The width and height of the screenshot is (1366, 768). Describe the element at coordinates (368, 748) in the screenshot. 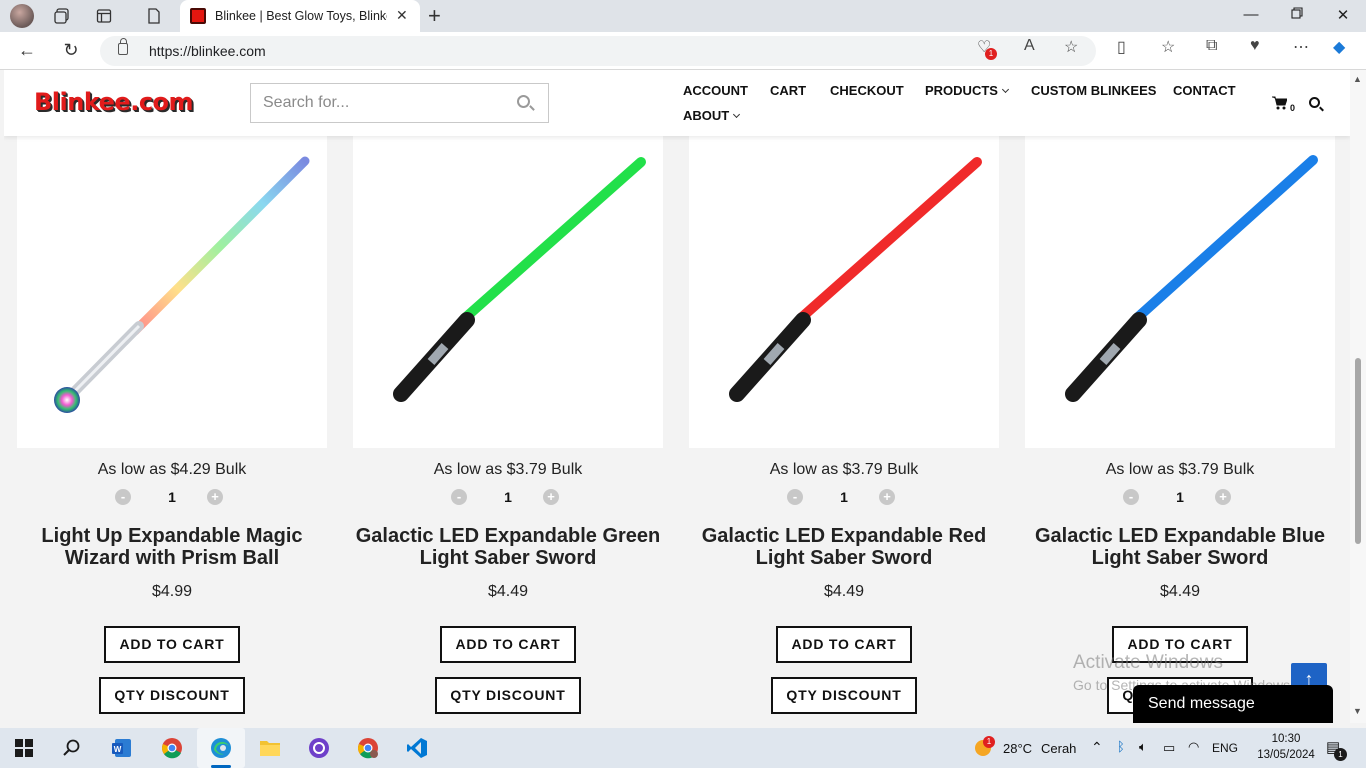

I see `chrome-profile-icon` at that location.